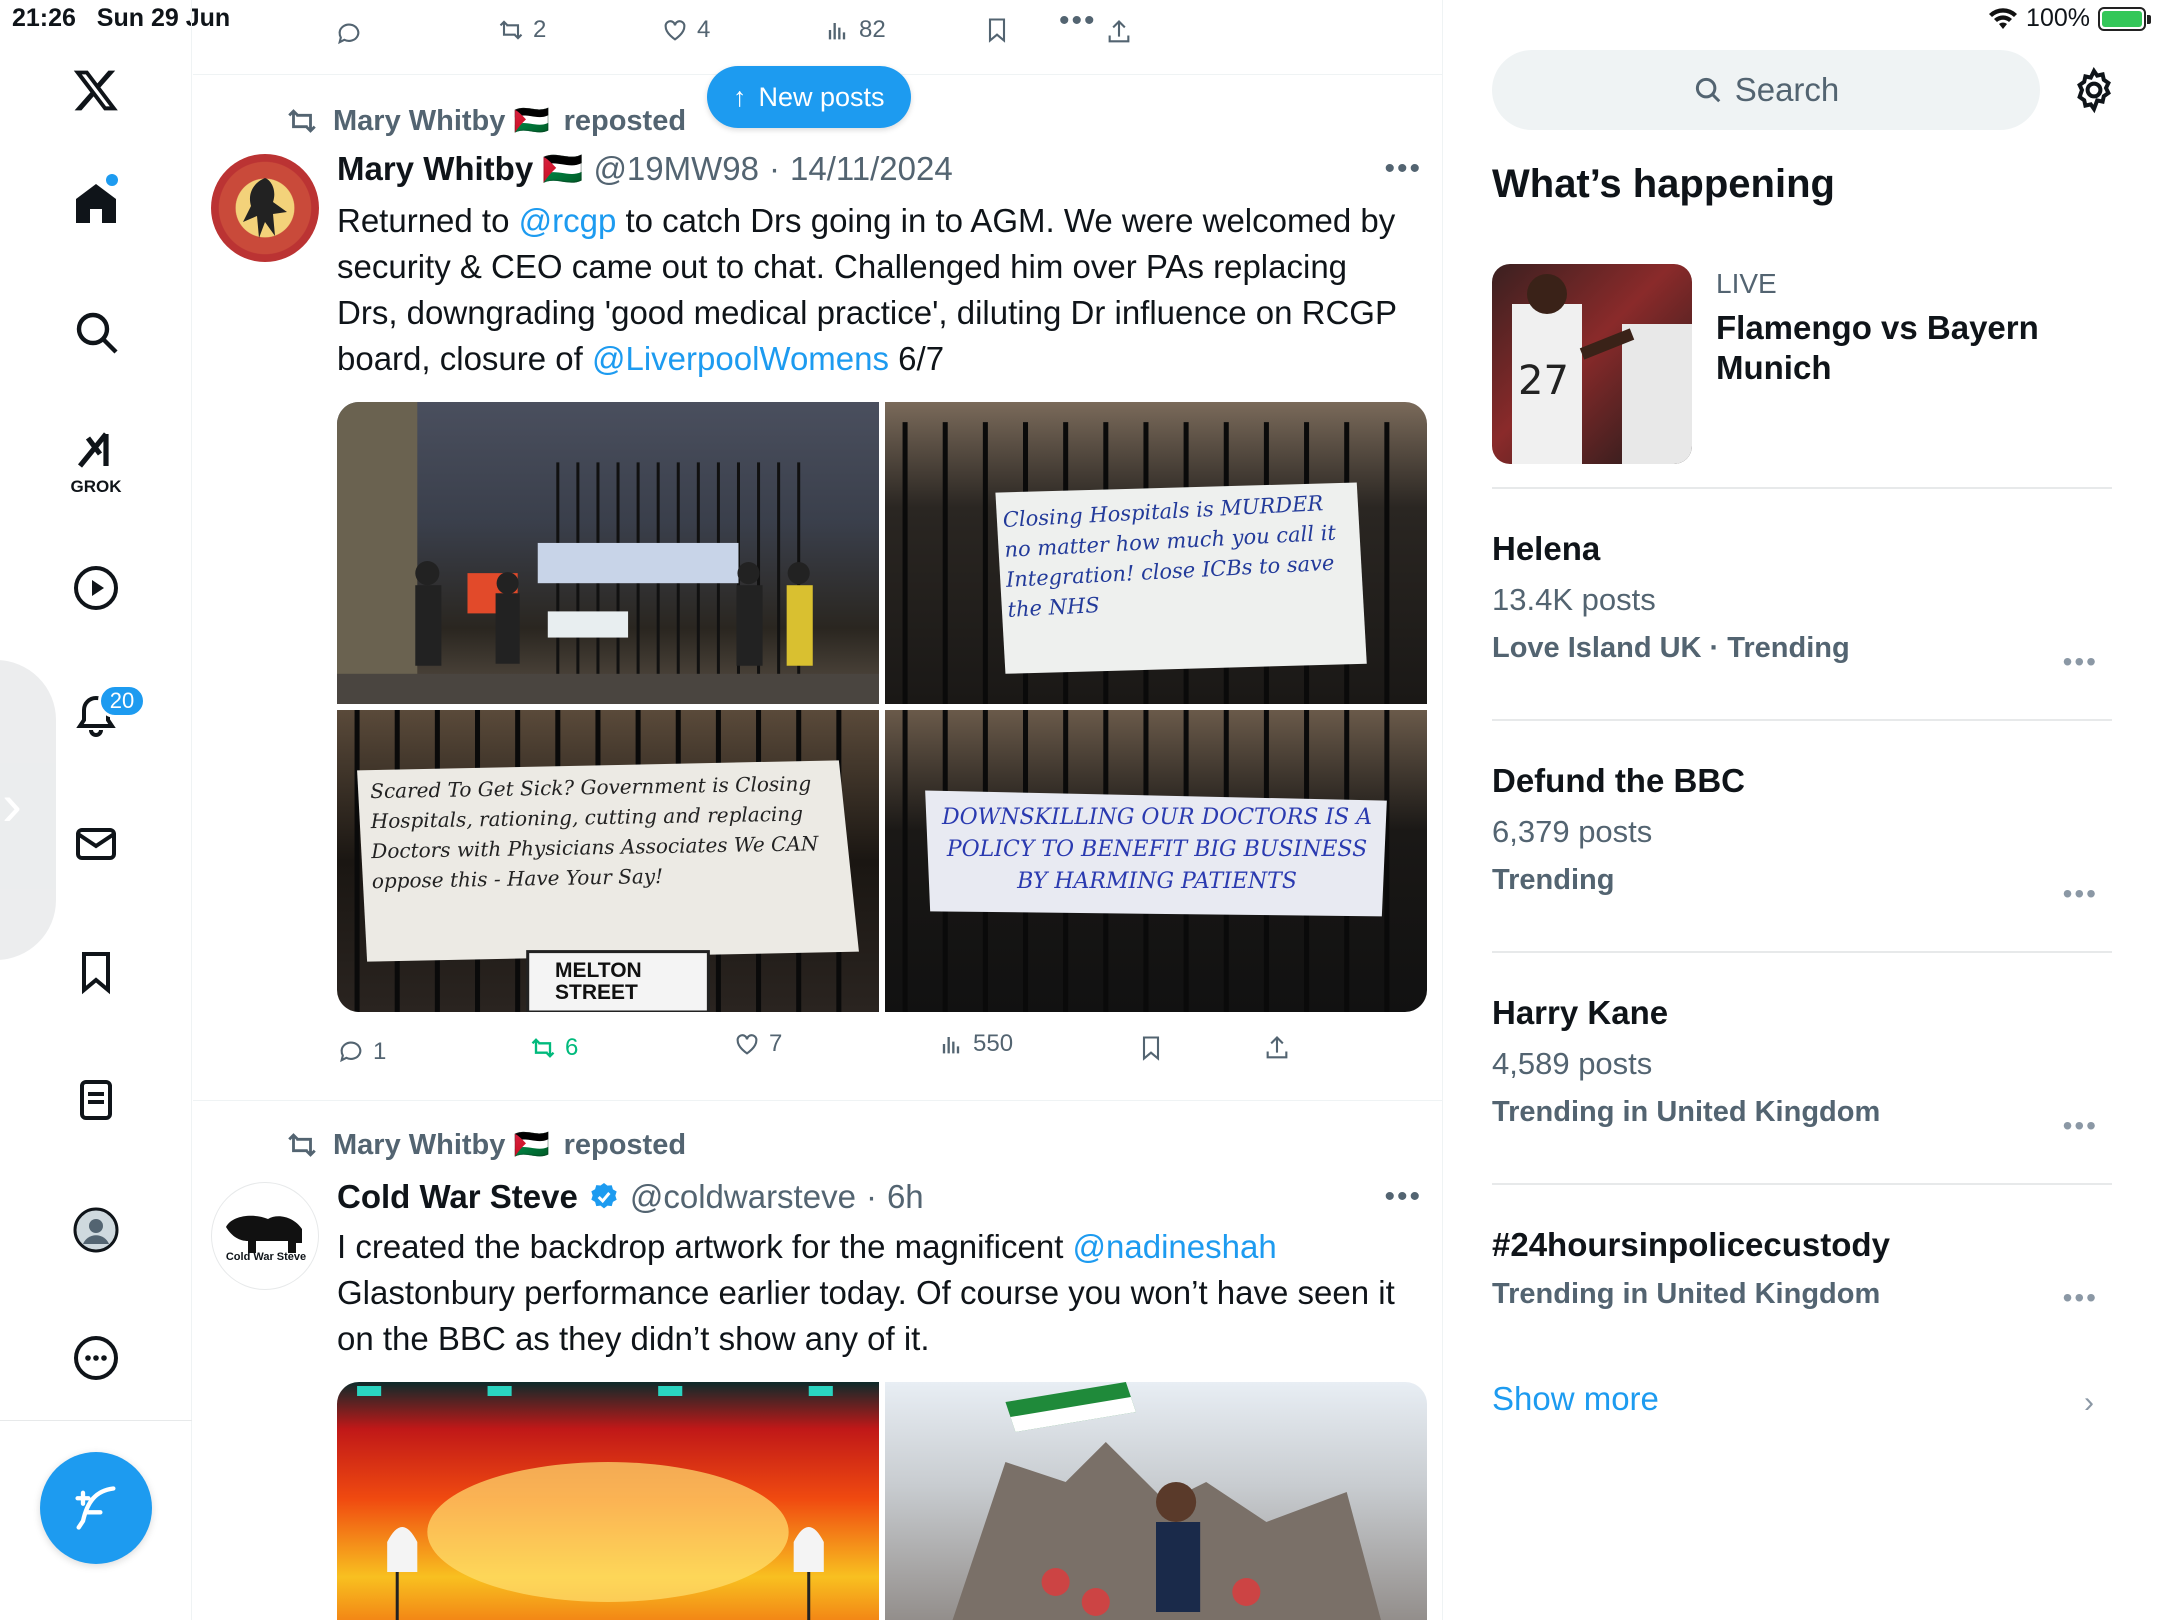 Image resolution: width=2160 pixels, height=1620 pixels. I want to click on author-name: Mary Whitby 🇵🇸, so click(460, 169).